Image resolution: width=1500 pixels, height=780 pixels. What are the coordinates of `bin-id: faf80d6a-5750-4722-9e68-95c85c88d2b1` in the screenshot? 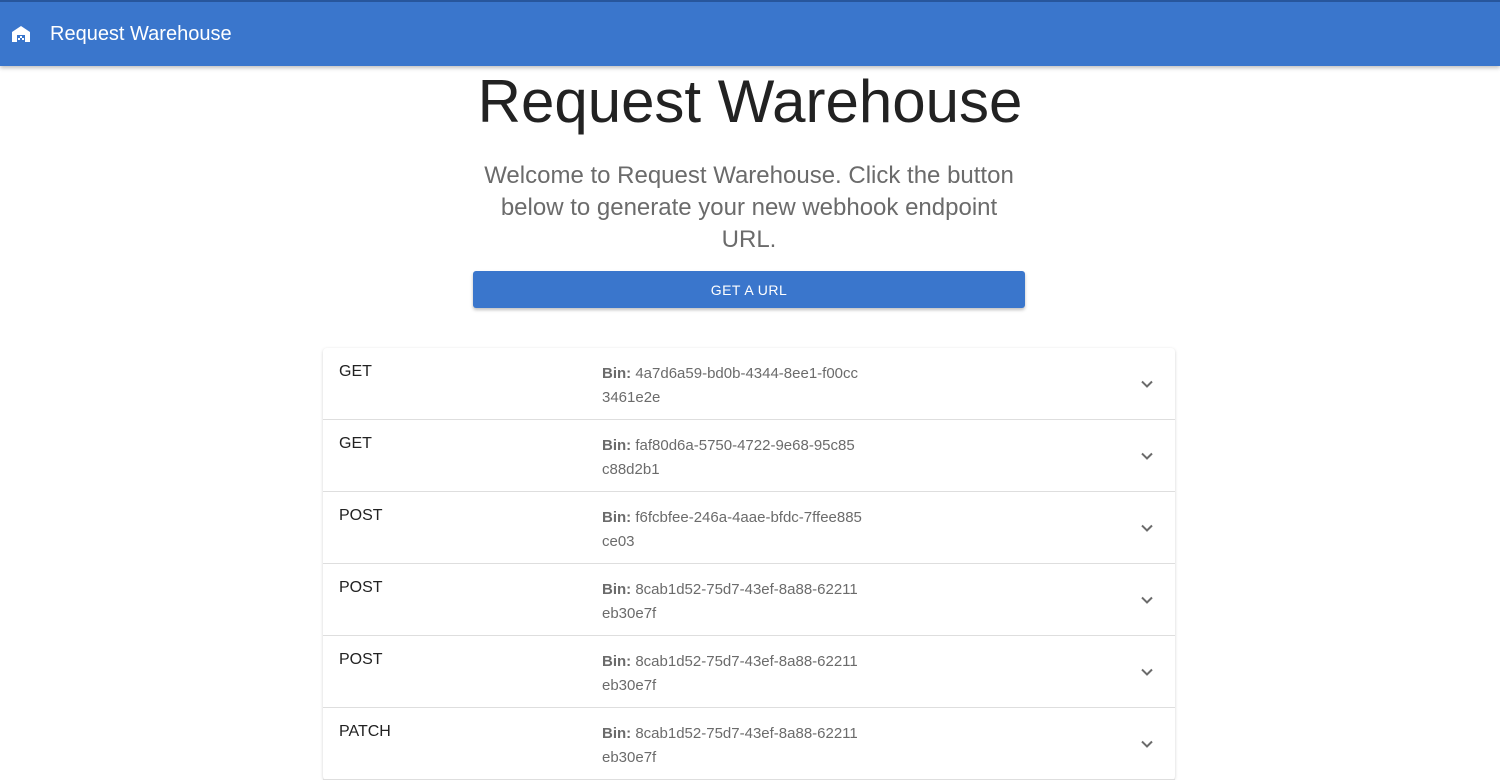 It's located at (728, 457).